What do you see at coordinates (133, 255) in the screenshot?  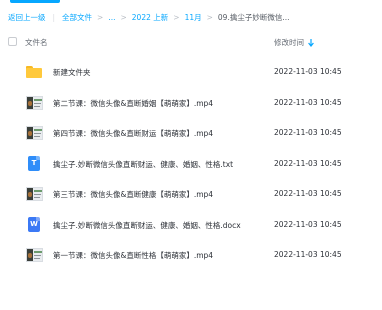 I see `file-name: 第一节课：微信头像&直断性格【萌萌家】.mp4` at bounding box center [133, 255].